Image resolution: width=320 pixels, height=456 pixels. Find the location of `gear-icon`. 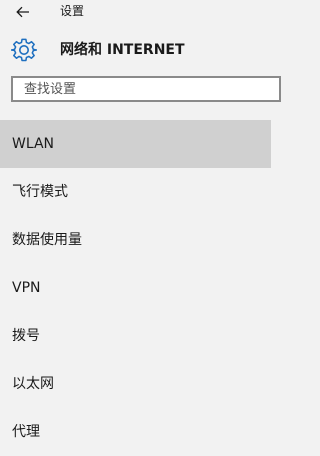

gear-icon is located at coordinates (24, 50).